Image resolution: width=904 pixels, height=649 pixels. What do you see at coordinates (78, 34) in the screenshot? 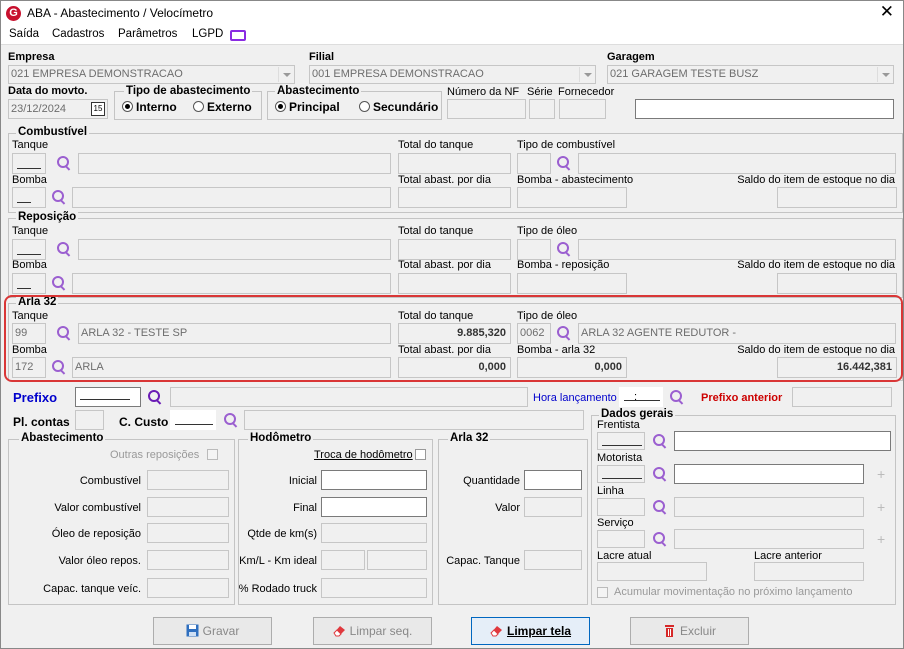
I see `menu-cadastros: Cadastros` at bounding box center [78, 34].